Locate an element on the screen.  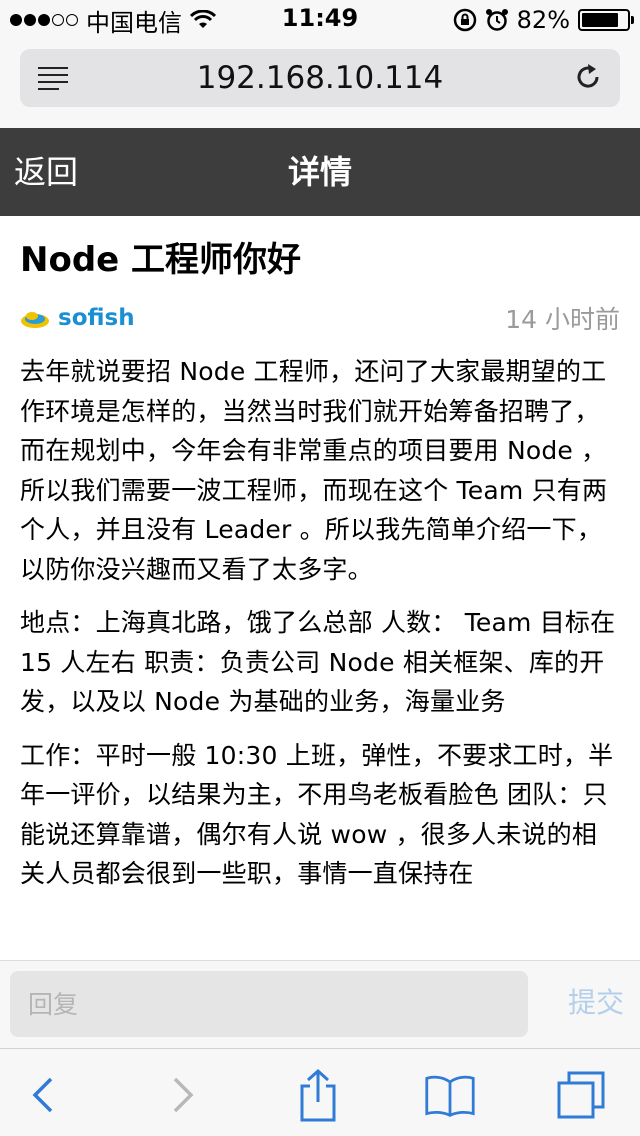
reply-input is located at coordinates (269, 1004).